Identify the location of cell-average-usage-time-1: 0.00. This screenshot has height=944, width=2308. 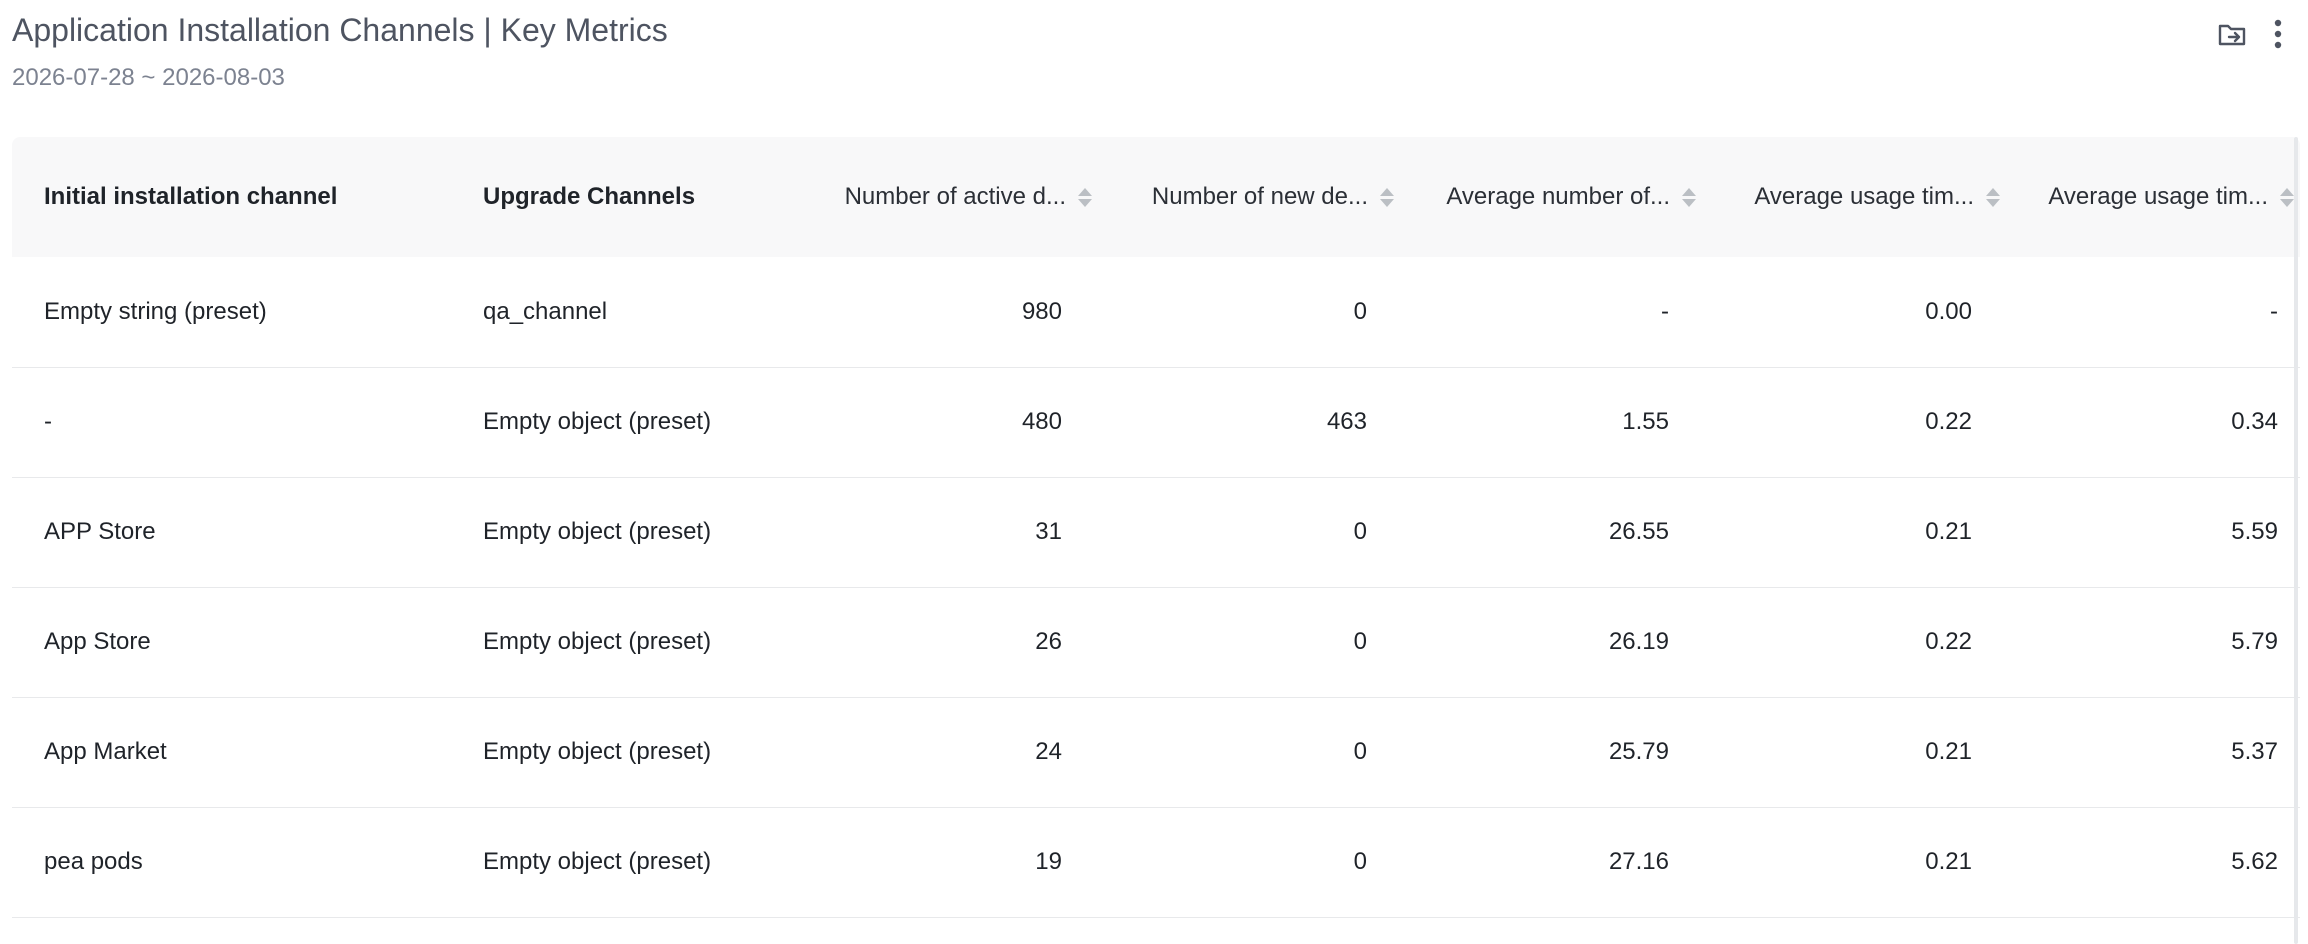
(1948, 311).